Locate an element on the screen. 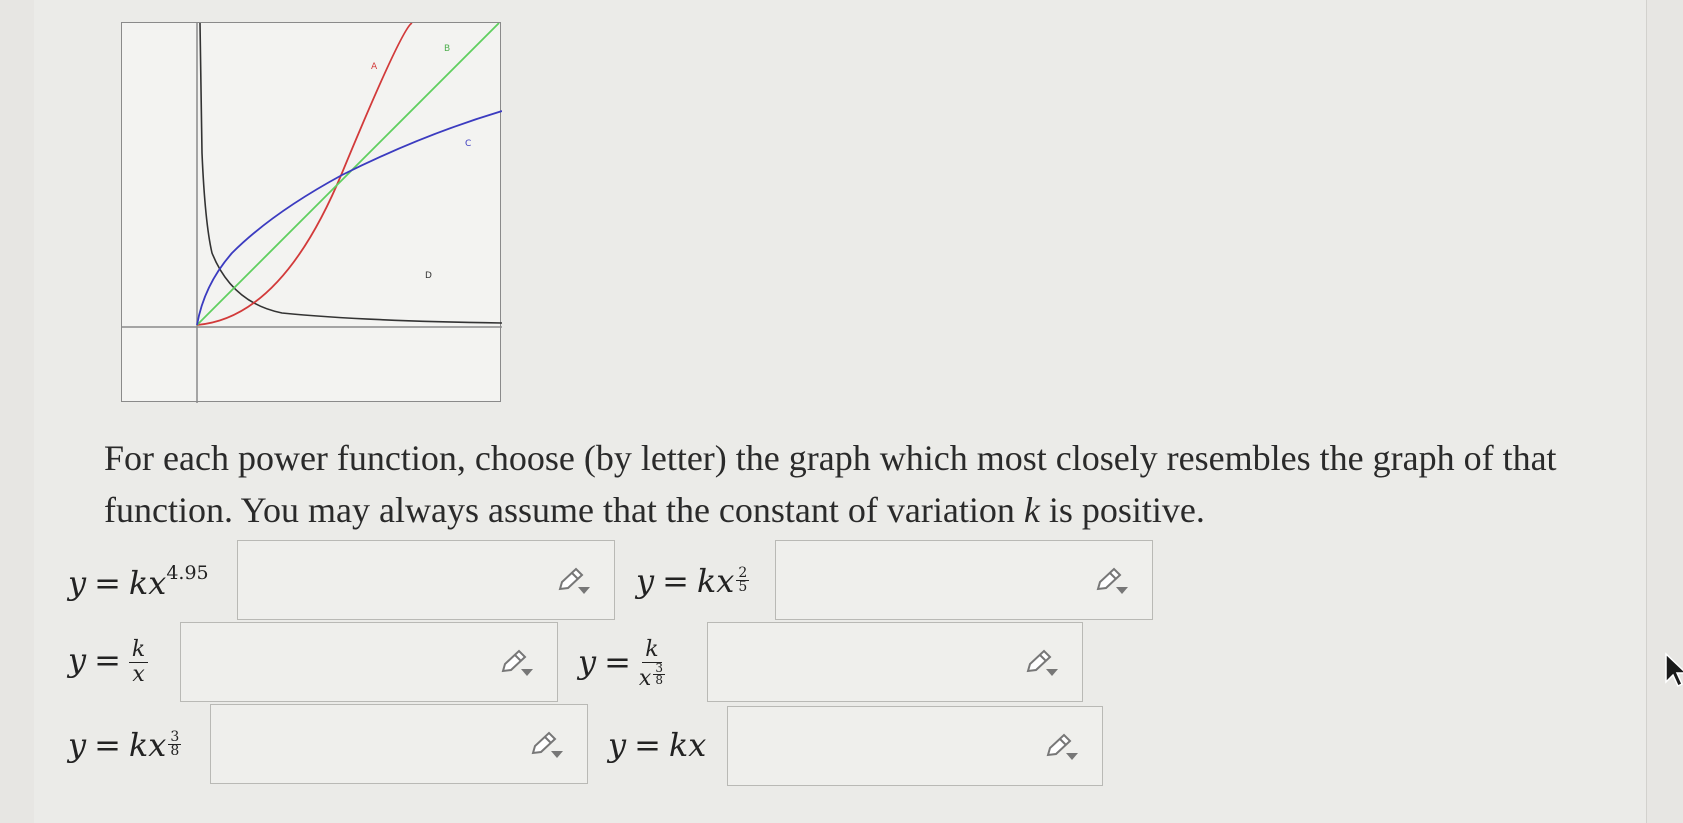 The image size is (1683, 823). curve-a is located at coordinates (304, 174).